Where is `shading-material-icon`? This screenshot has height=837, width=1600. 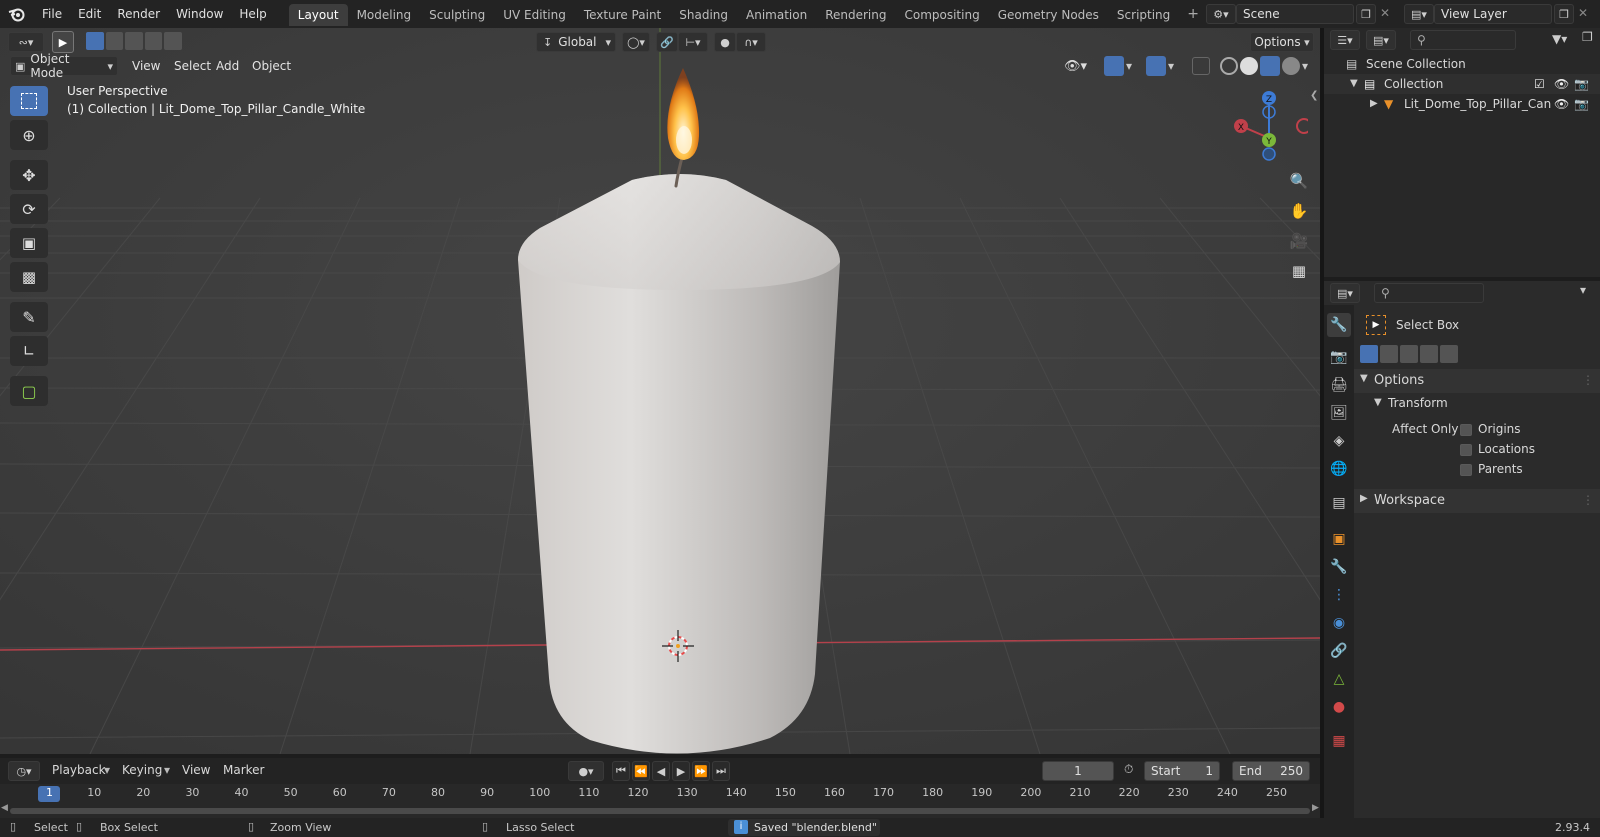
shading-material-icon is located at coordinates (1270, 66).